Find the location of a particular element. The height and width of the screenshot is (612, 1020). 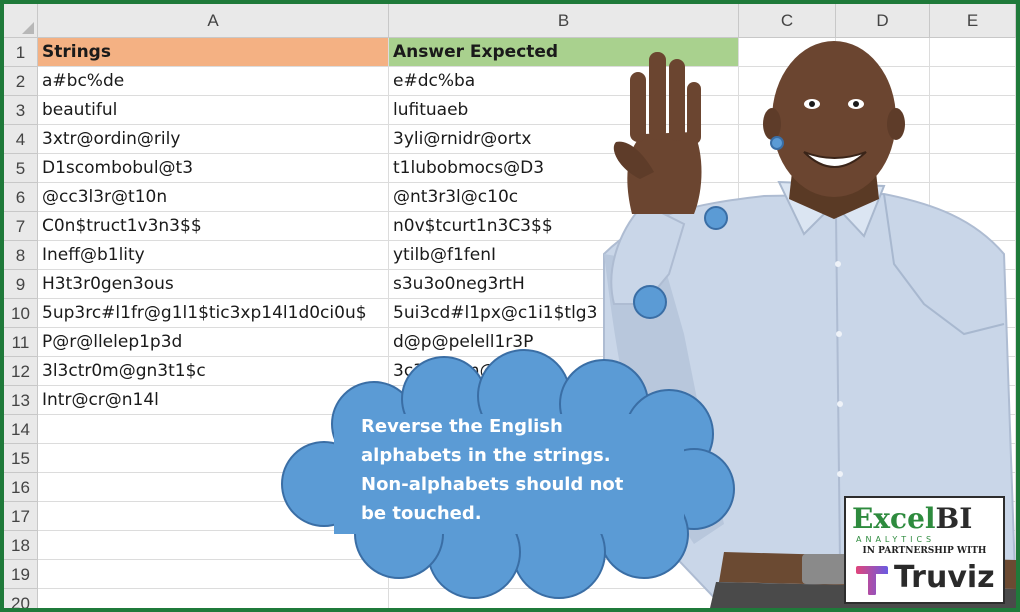

thought-dot-small is located at coordinates (777, 143).